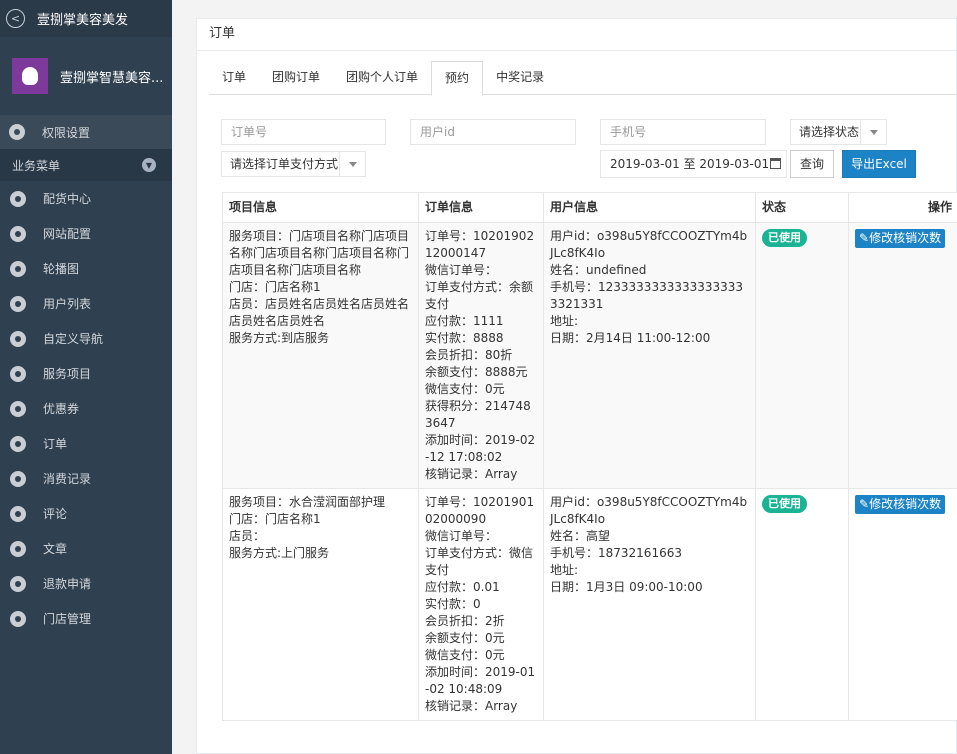 Image resolution: width=957 pixels, height=754 pixels. Describe the element at coordinates (247, 536) in the screenshot. I see `cell-line: 店员：` at that location.